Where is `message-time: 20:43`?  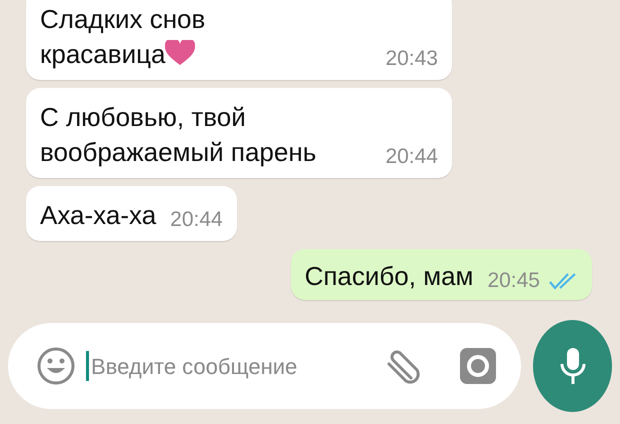 message-time: 20:43 is located at coordinates (411, 59).